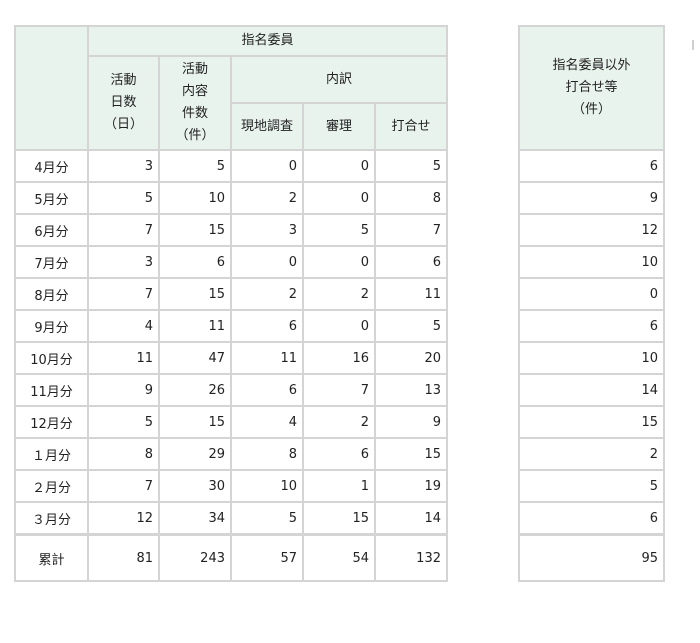  What do you see at coordinates (339, 486) in the screenshot?
I see `cell-review: 1` at bounding box center [339, 486].